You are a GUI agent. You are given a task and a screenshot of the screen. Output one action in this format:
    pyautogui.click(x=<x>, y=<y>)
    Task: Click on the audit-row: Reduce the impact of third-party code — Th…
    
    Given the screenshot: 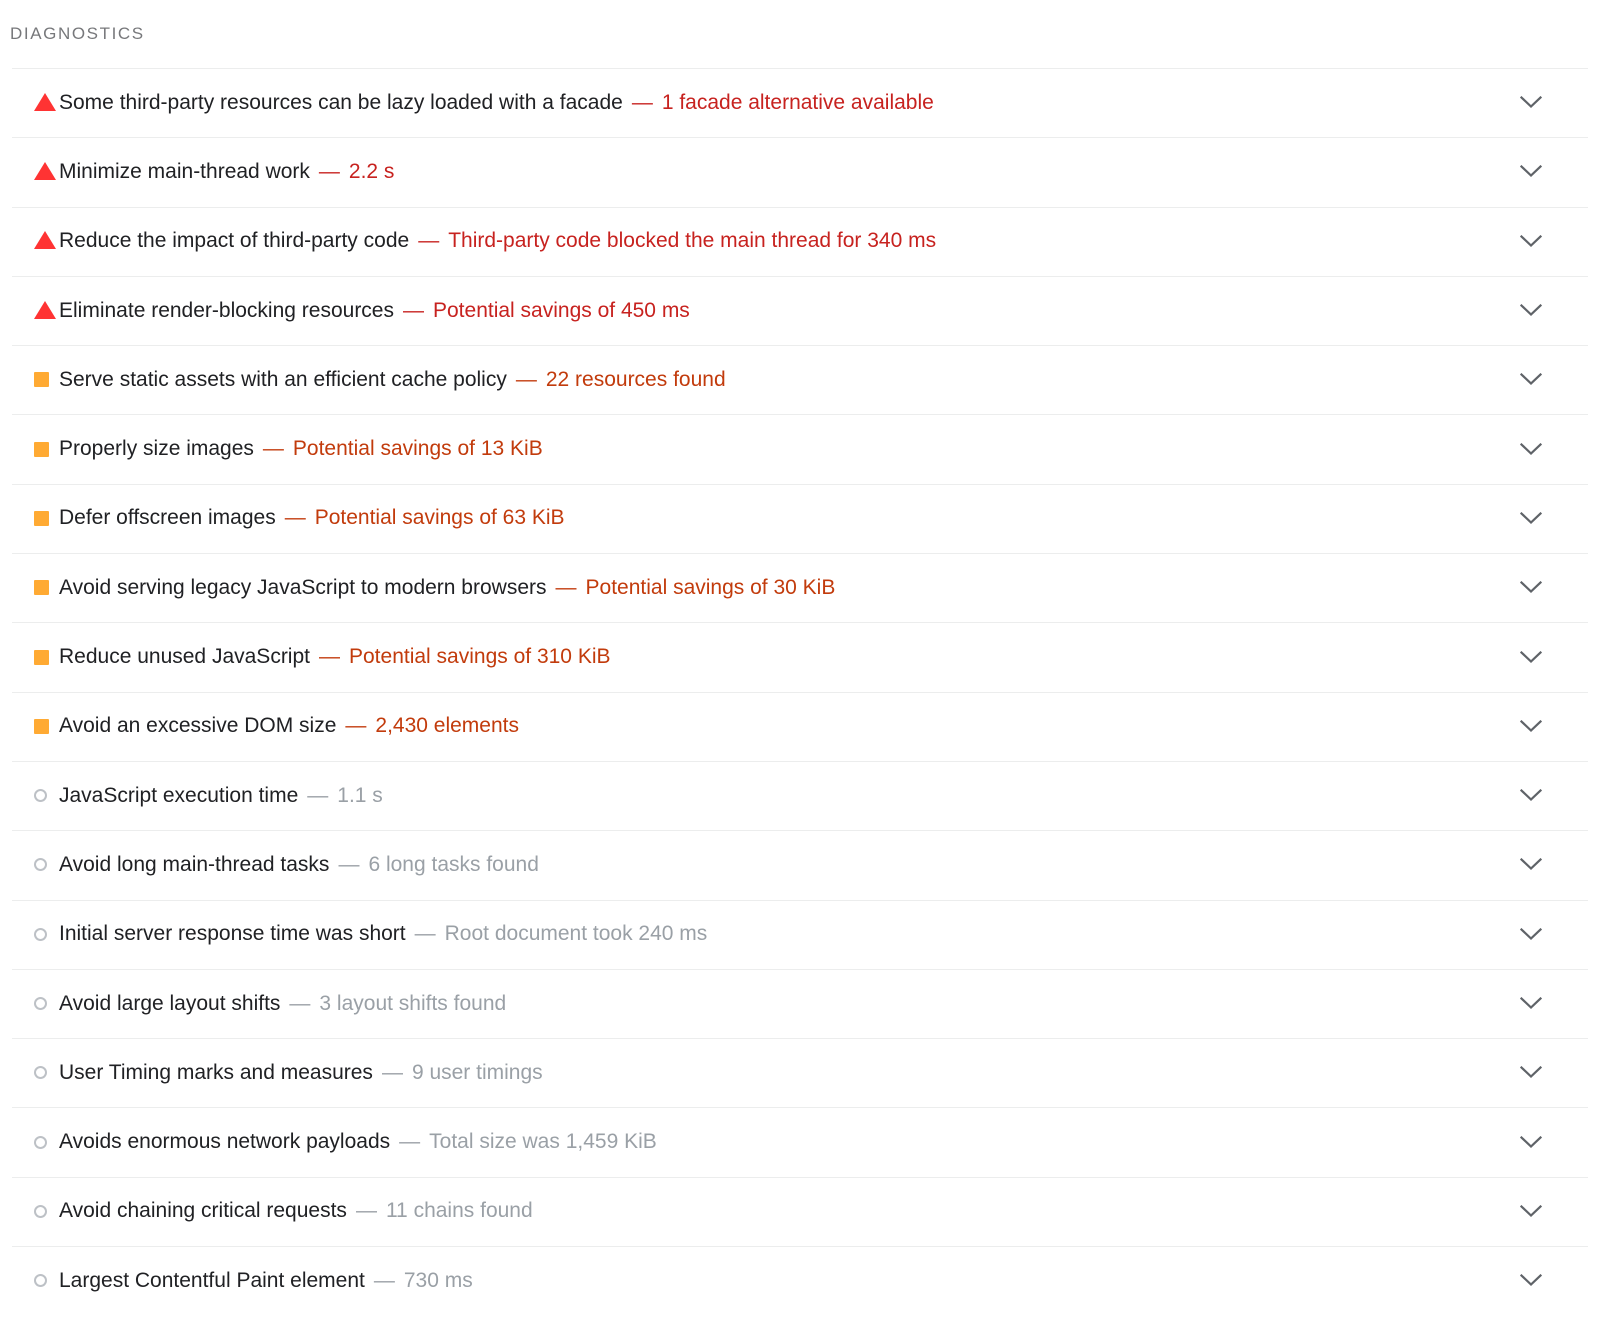 What is the action you would take?
    pyautogui.click(x=800, y=241)
    